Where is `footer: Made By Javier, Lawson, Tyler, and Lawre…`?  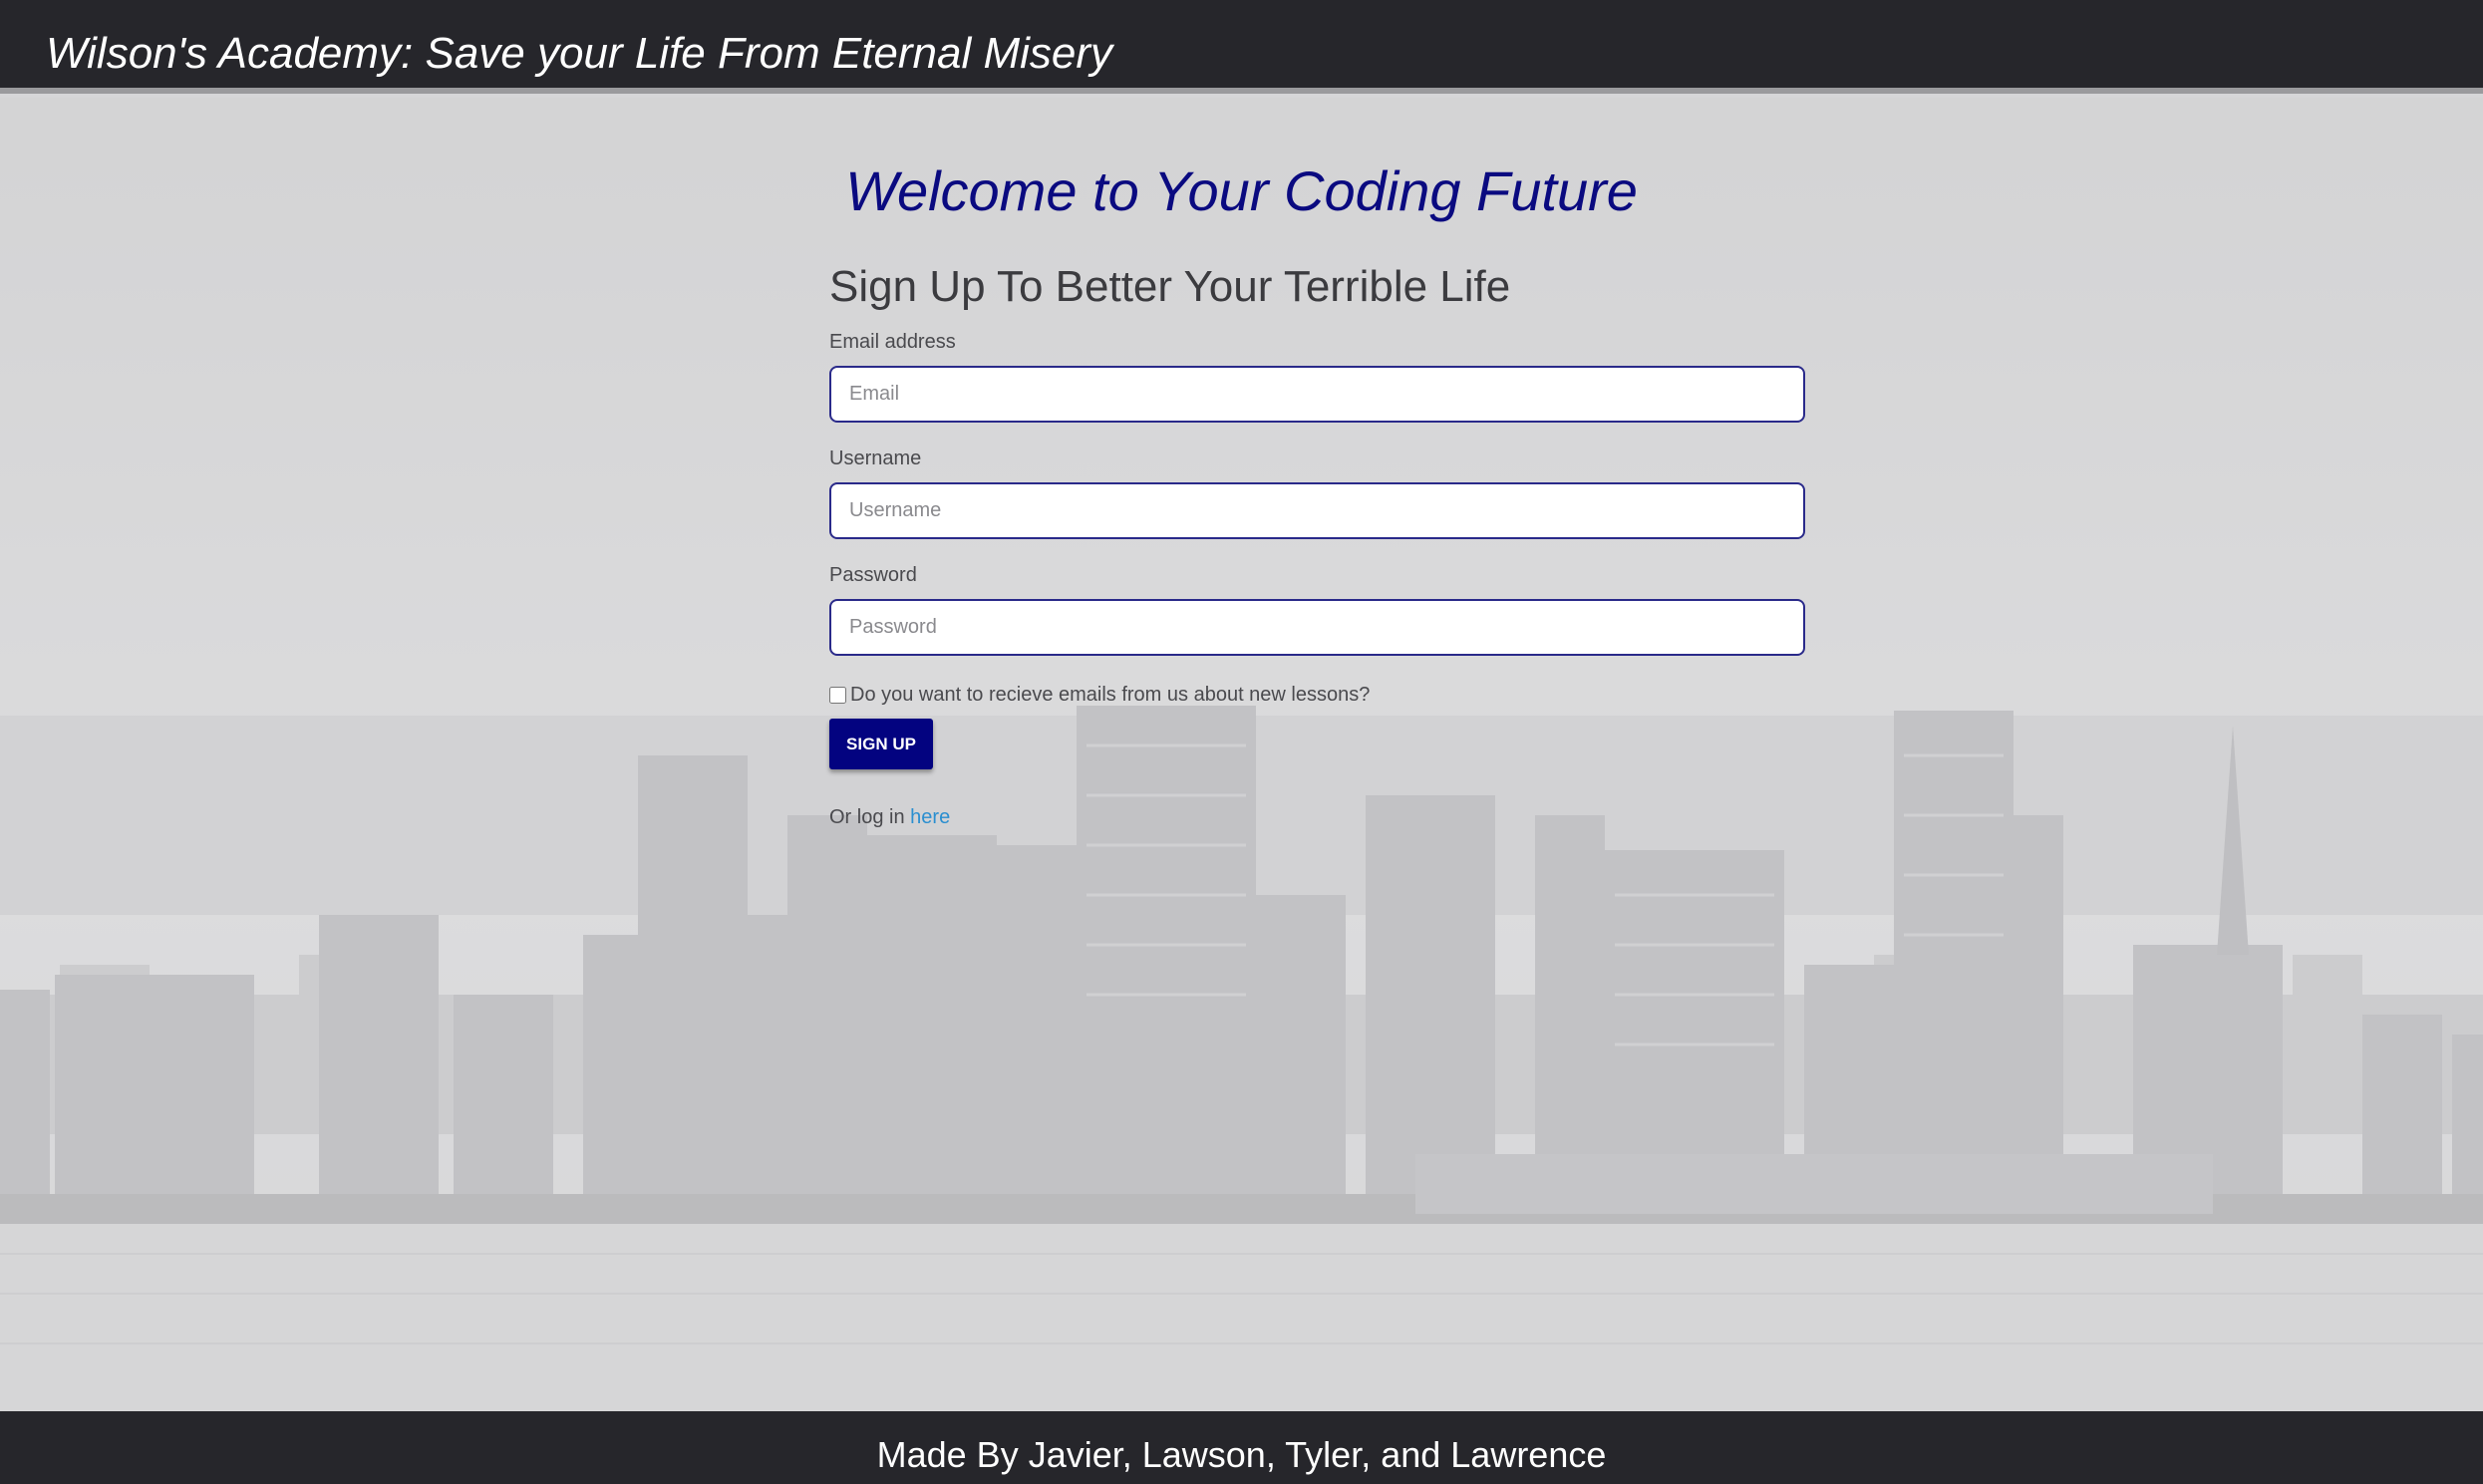 footer: Made By Javier, Lawson, Tyler, and Lawre… is located at coordinates (1241, 1447).